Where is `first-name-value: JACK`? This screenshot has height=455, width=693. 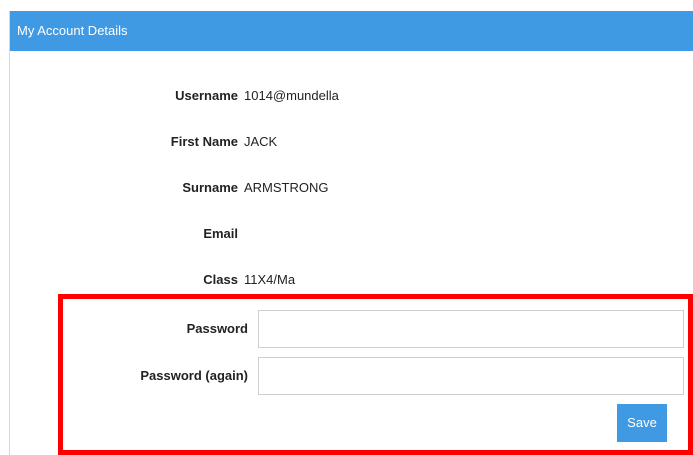 first-name-value: JACK is located at coordinates (261, 141).